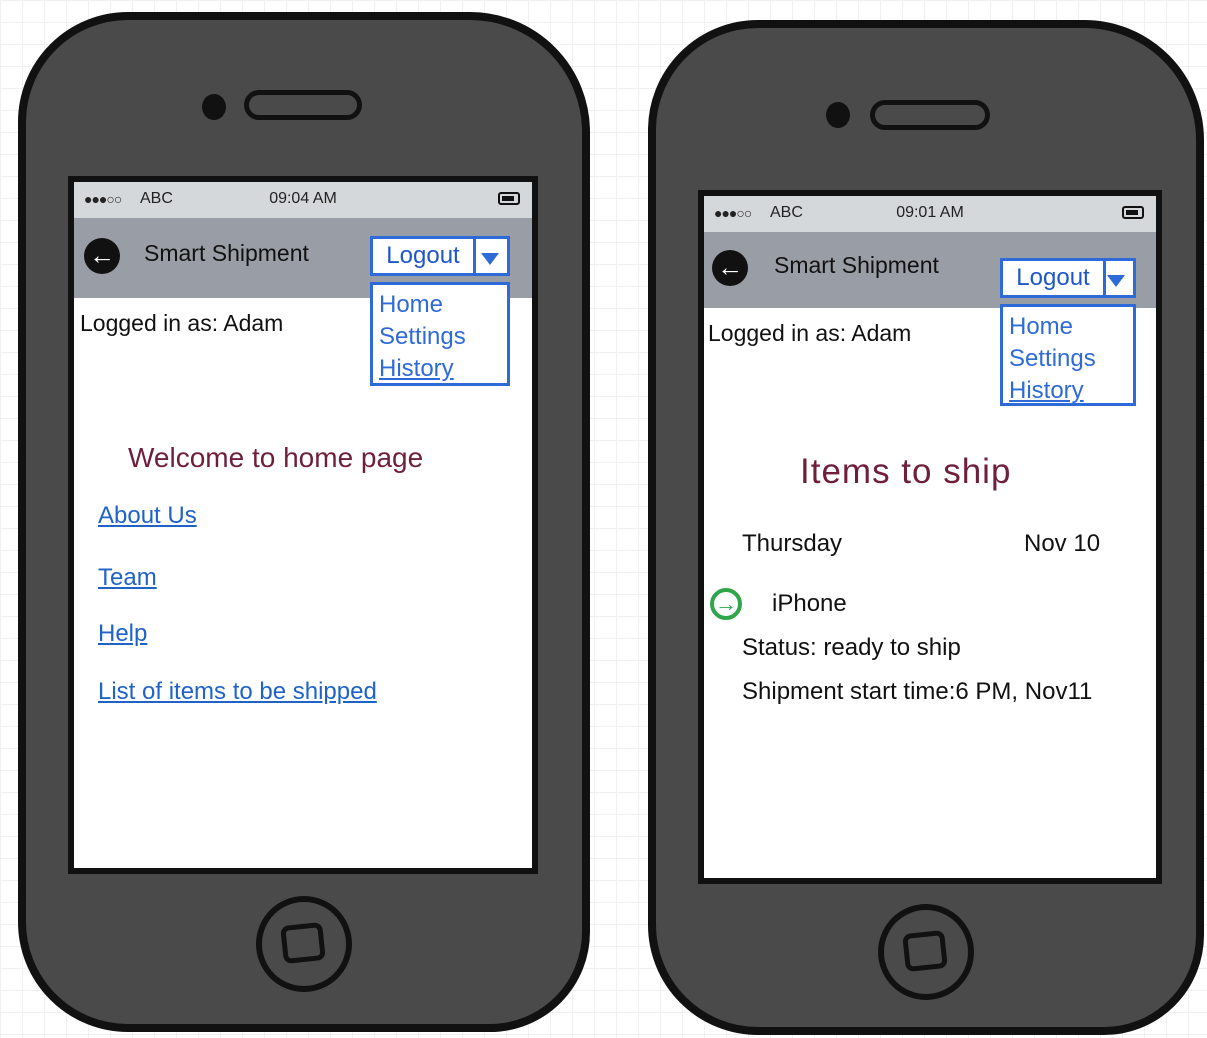  I want to click on page-title: Items to ship, so click(906, 471).